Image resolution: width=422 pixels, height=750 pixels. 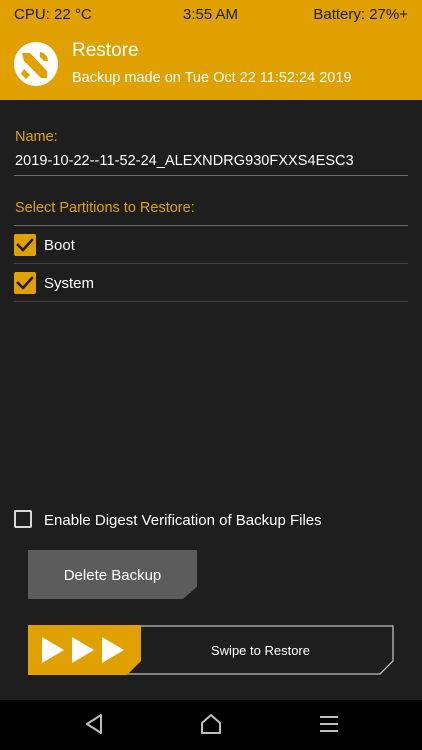 What do you see at coordinates (59, 245) in the screenshot?
I see `partition-label: Boot` at bounding box center [59, 245].